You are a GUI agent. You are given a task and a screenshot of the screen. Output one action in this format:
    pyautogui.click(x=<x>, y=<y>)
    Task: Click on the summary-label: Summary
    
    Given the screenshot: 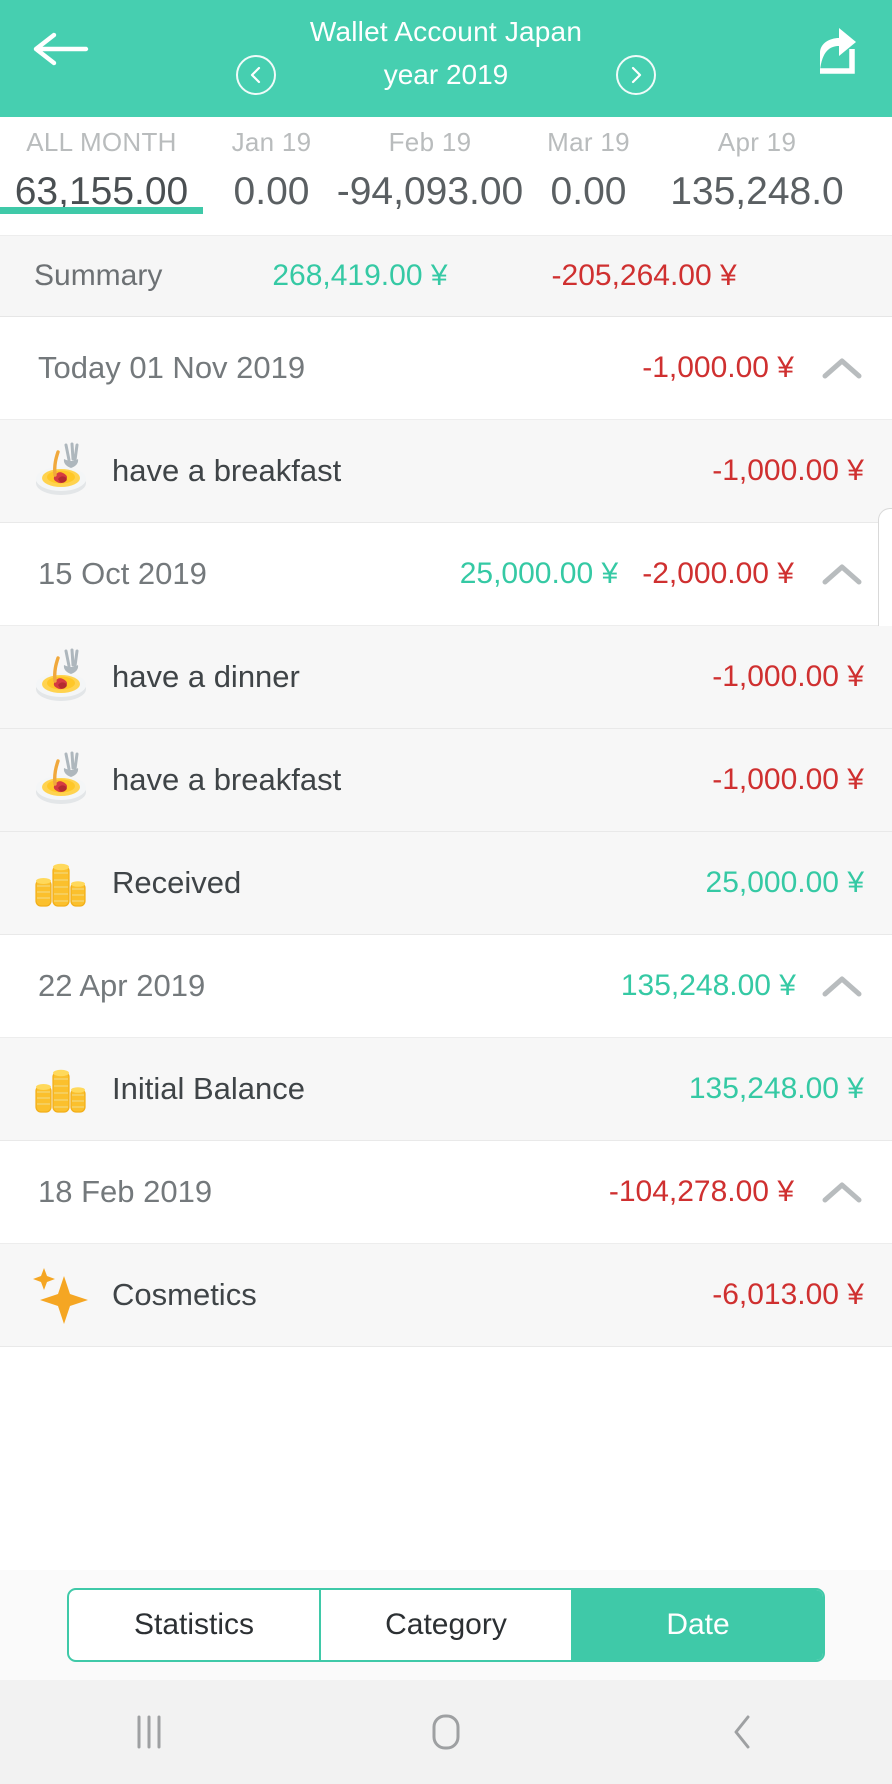 What is the action you would take?
    pyautogui.click(x=98, y=275)
    